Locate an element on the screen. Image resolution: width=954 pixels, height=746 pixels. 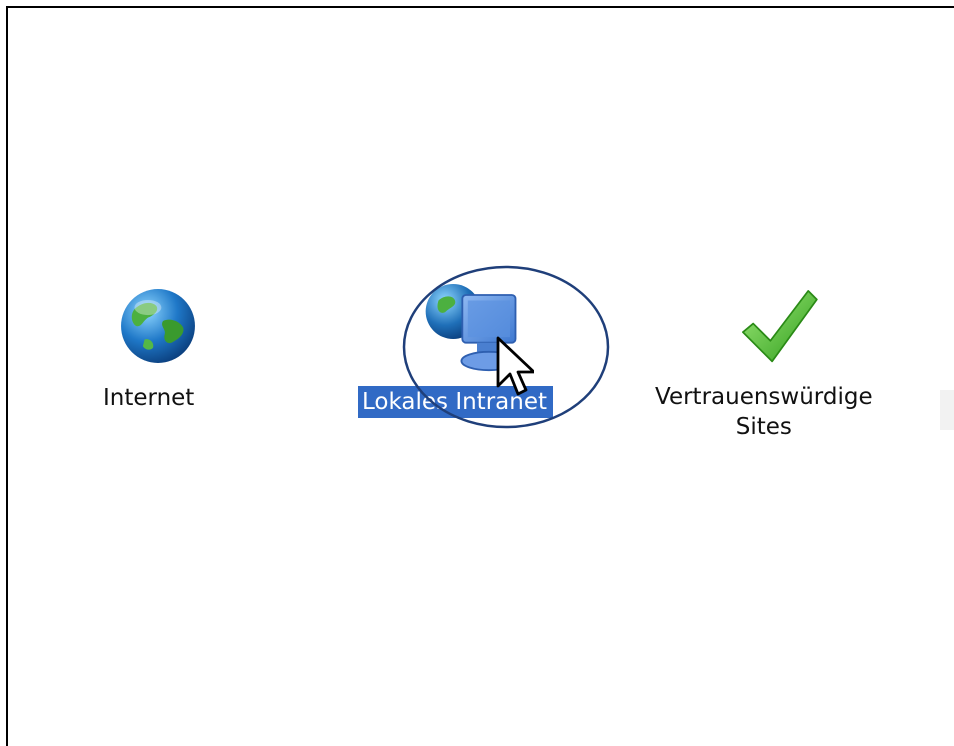
zone-trusted-sites-label: Vertrauenswürdige Sites is located at coordinates (764, 412).